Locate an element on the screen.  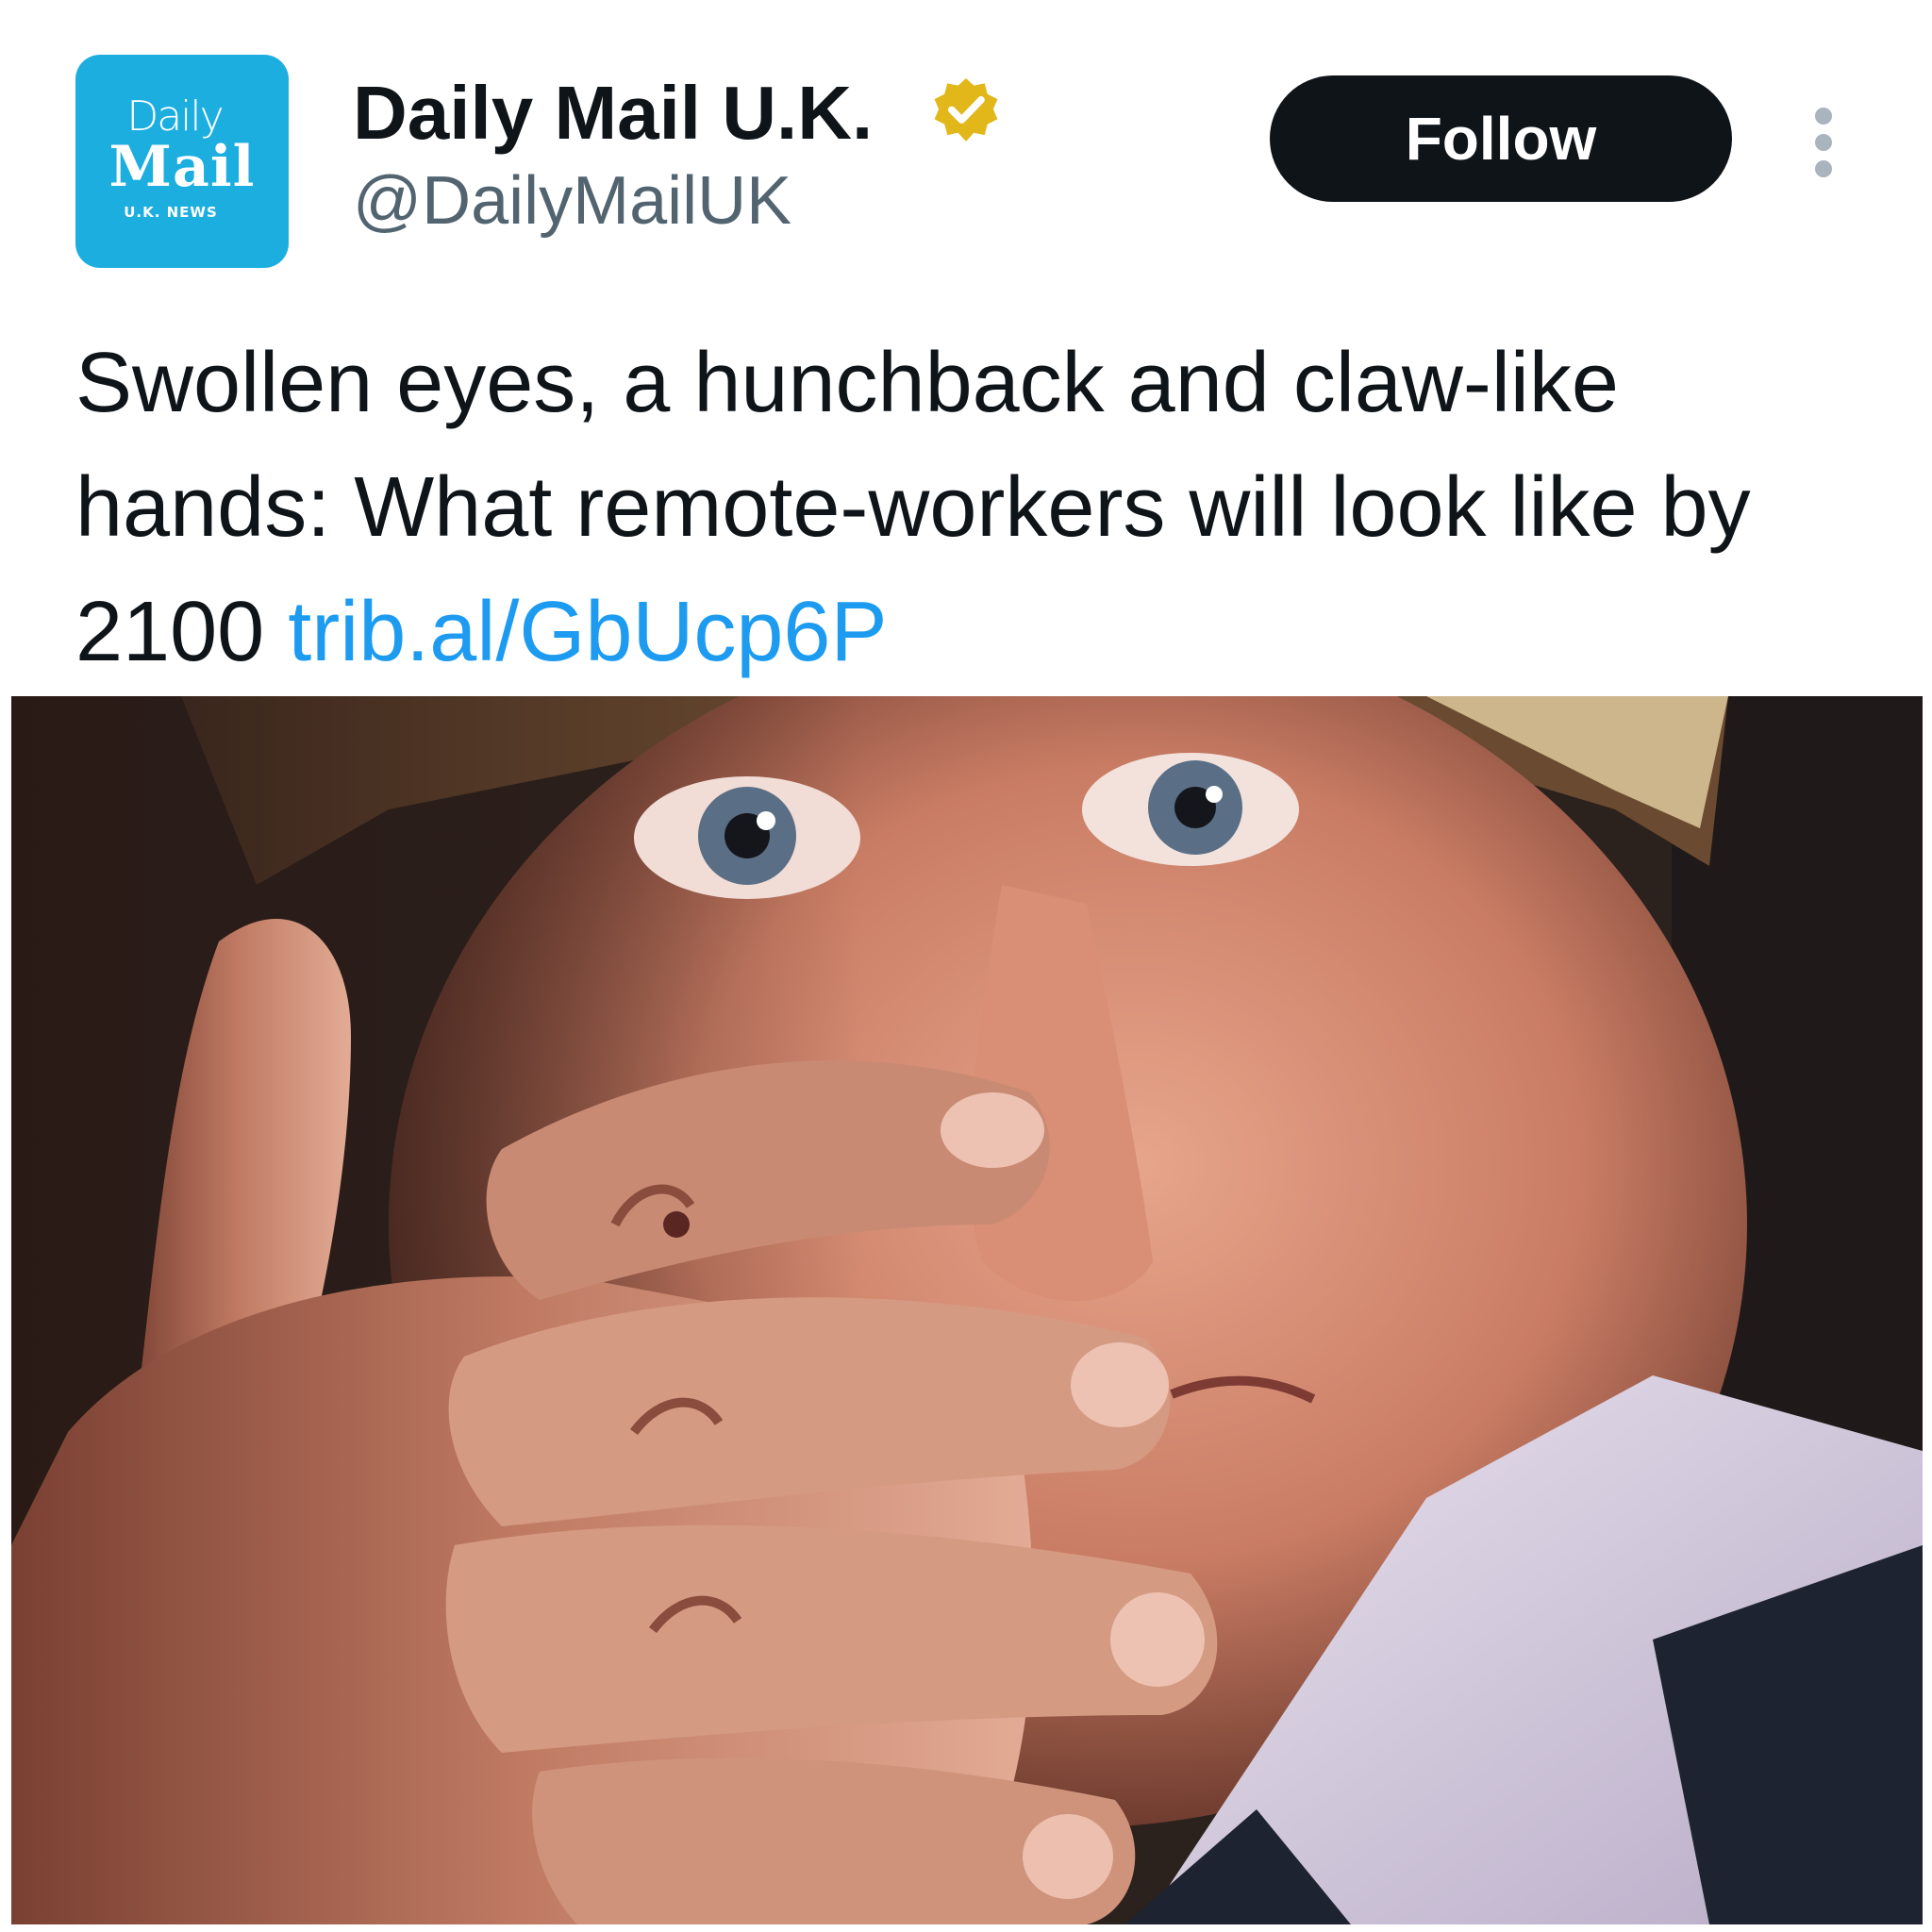
more-options-button is located at coordinates (1822, 142).